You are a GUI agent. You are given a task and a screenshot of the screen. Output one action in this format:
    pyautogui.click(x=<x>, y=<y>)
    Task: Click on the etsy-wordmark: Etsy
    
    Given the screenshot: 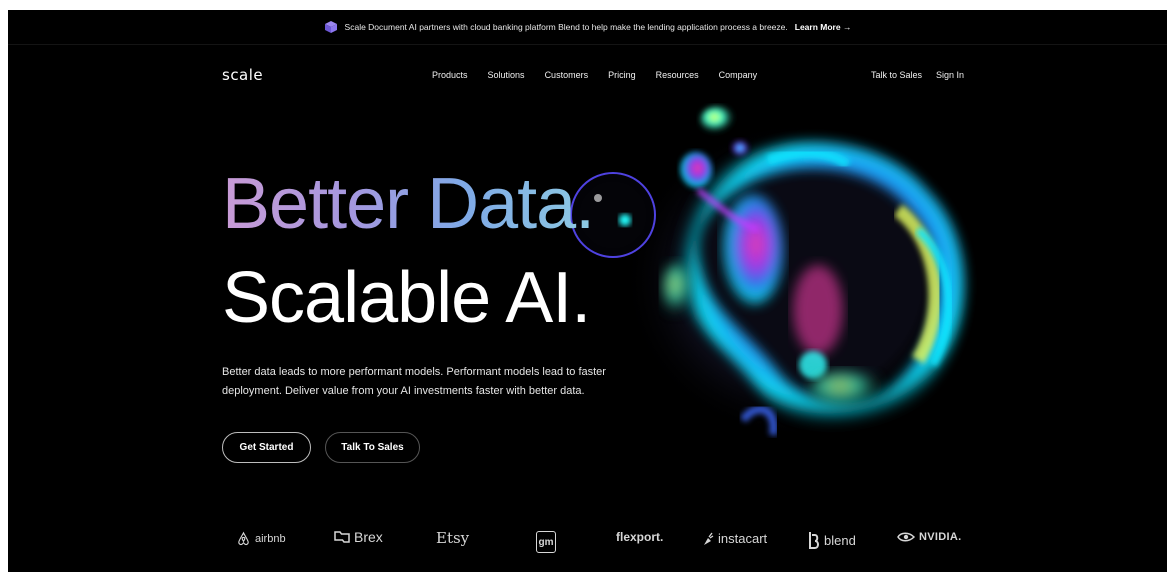 What is the action you would take?
    pyautogui.click(x=453, y=538)
    